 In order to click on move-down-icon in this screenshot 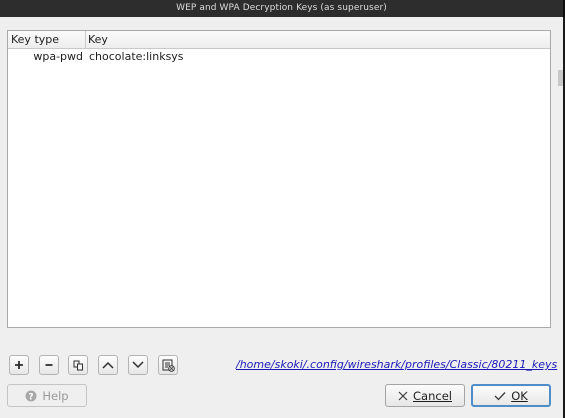, I will do `click(138, 365)`.